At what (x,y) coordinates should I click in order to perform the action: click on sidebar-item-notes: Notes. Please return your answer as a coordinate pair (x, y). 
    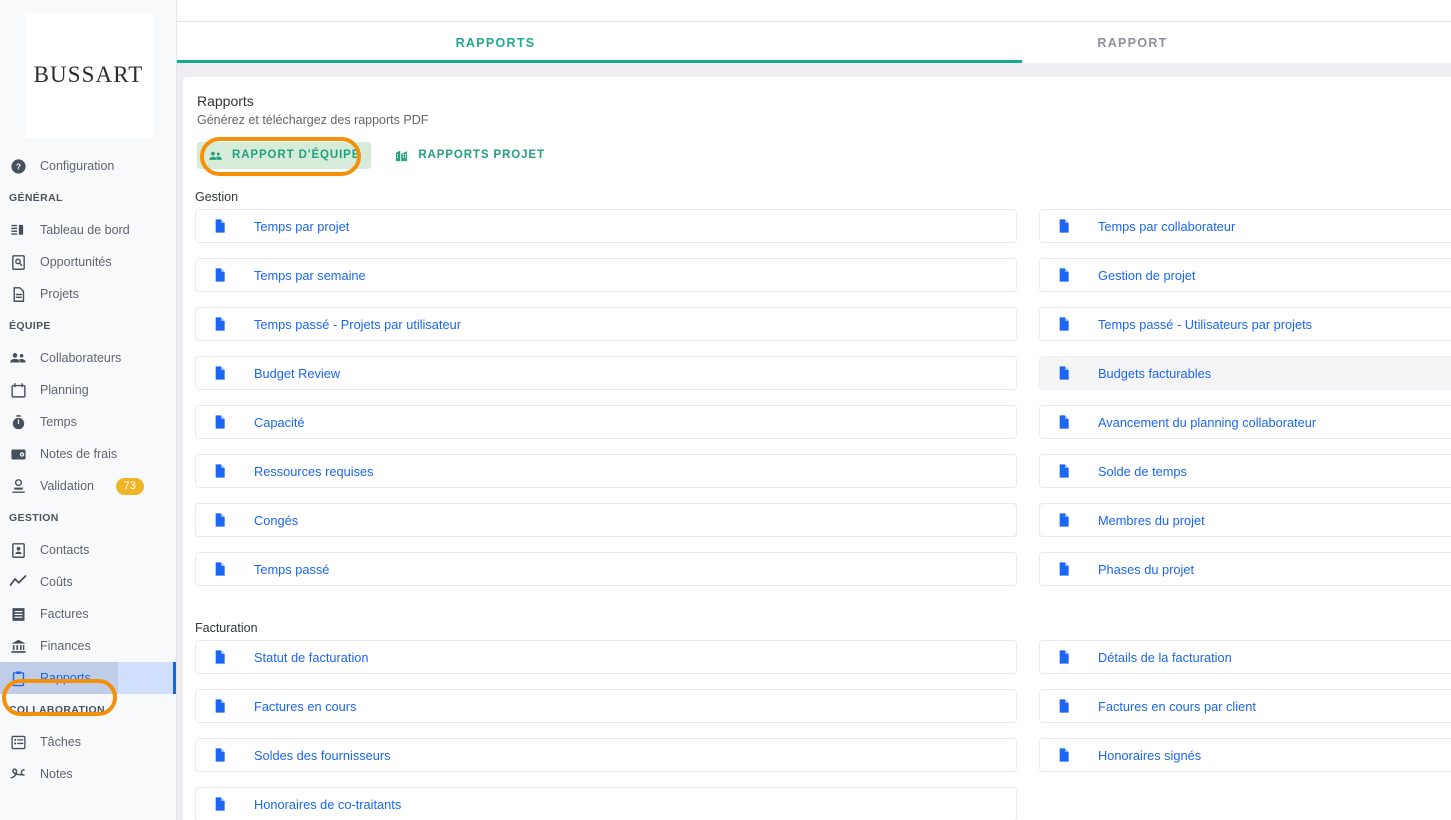
    Looking at the image, I should click on (88, 774).